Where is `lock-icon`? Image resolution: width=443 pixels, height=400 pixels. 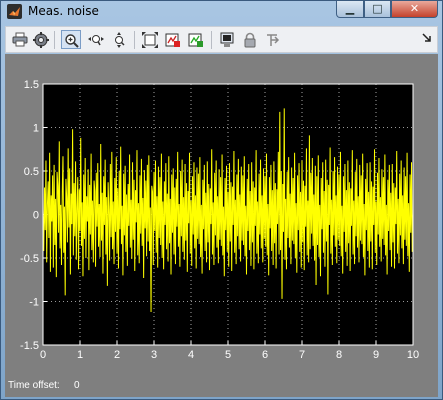
lock-icon is located at coordinates (250, 40).